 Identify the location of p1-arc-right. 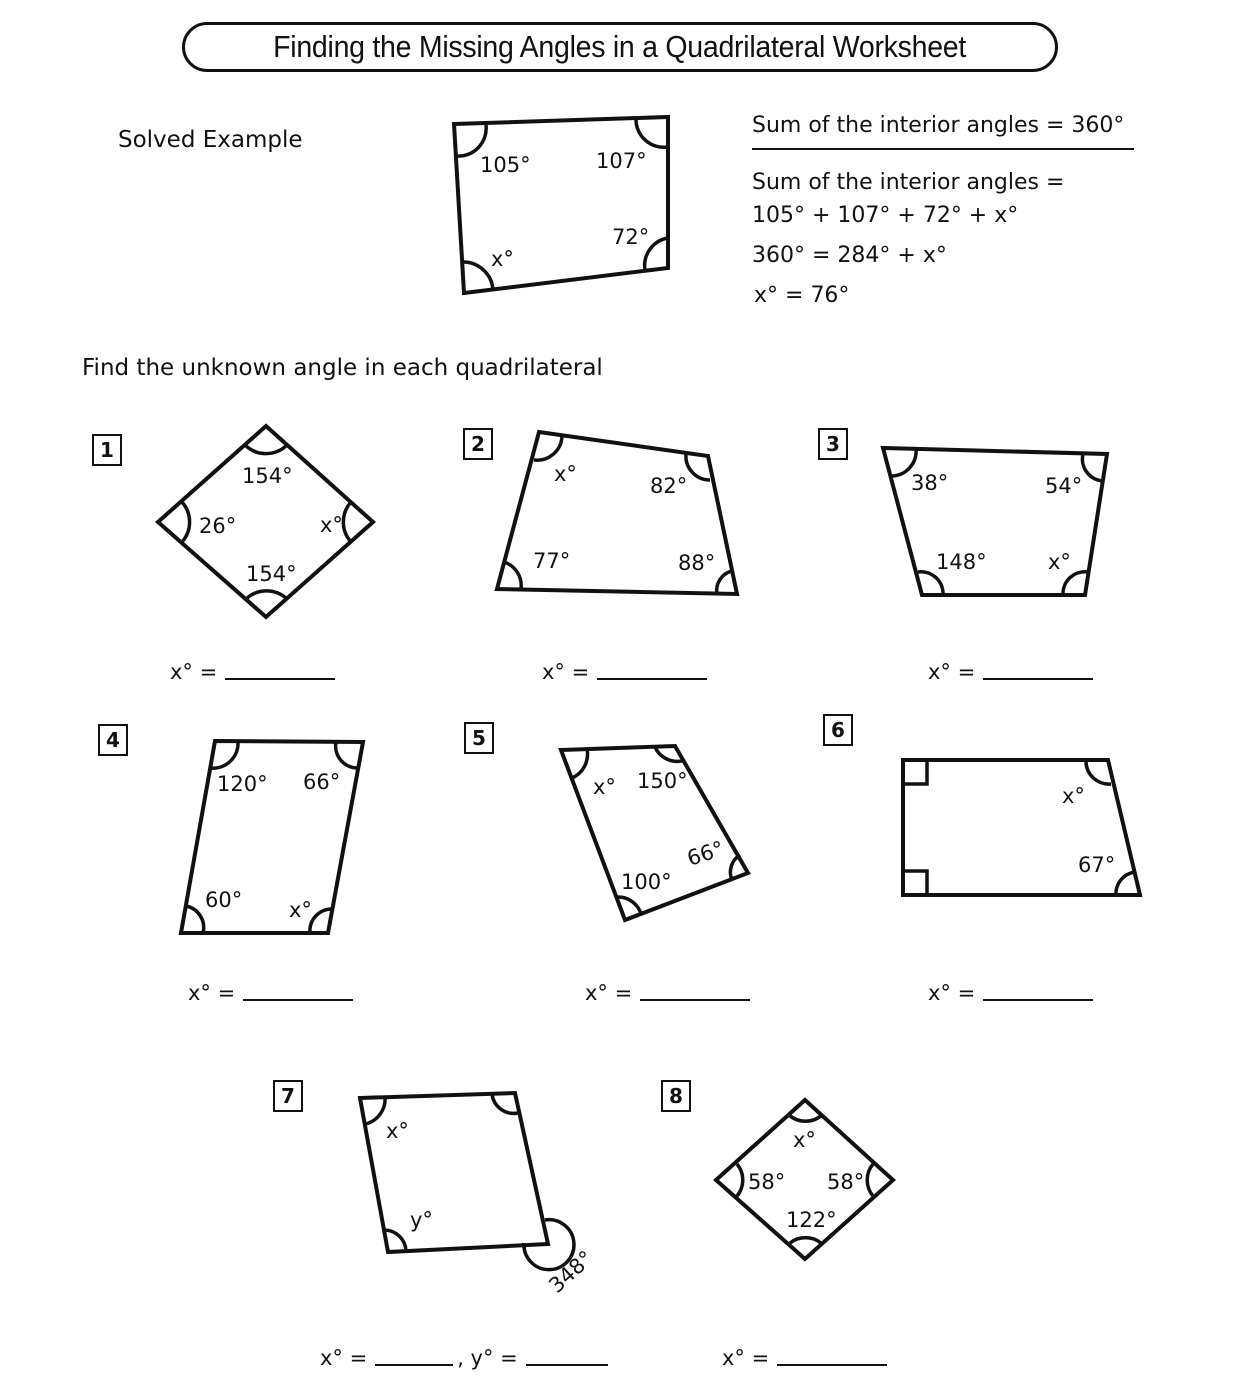
(347, 522).